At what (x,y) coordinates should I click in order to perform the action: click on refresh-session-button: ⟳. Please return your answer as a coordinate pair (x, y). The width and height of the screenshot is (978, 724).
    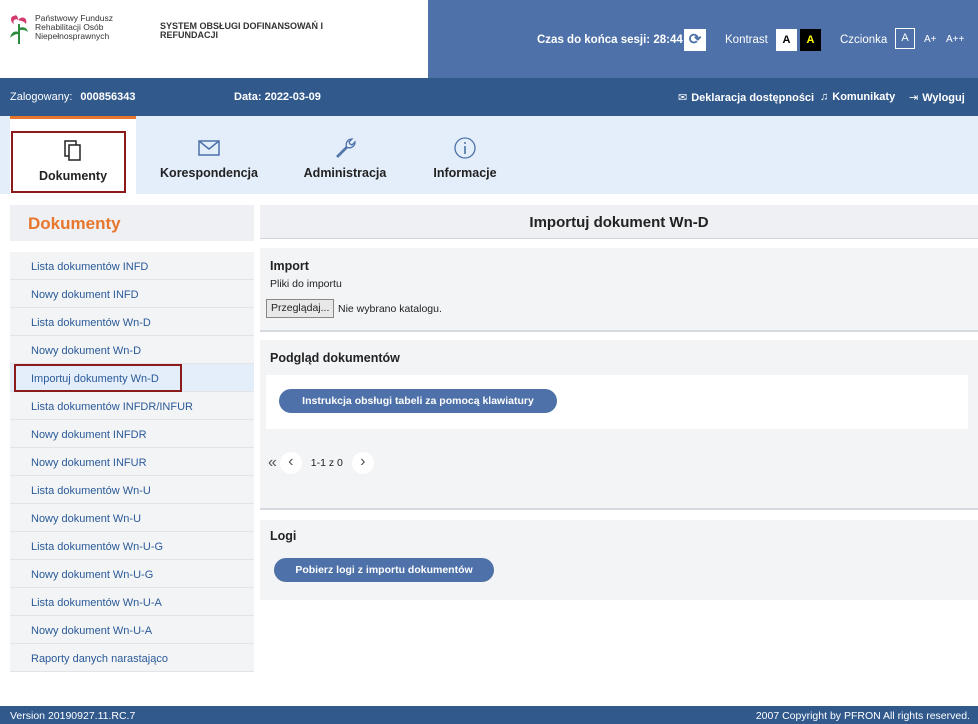
    Looking at the image, I should click on (695, 40).